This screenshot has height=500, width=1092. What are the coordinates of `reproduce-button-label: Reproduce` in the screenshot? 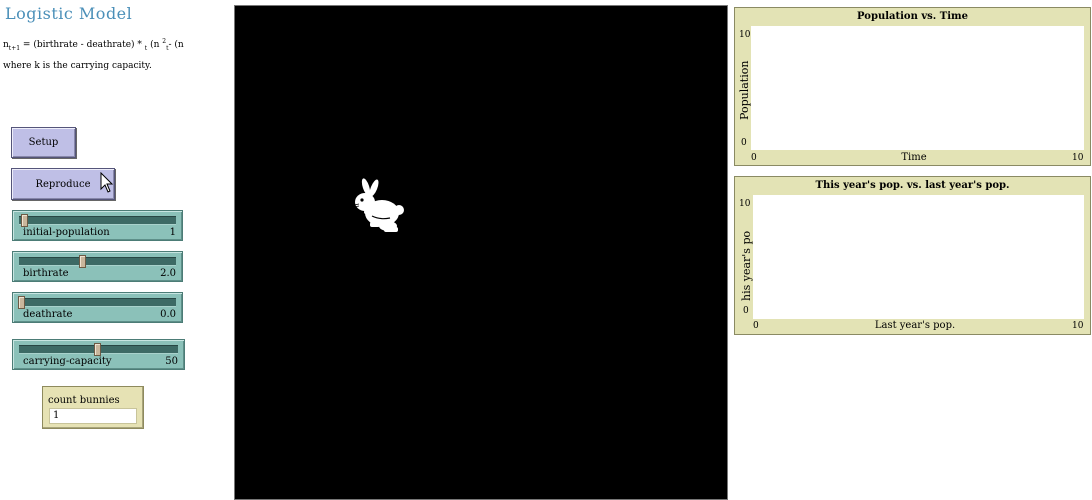 It's located at (63, 184).